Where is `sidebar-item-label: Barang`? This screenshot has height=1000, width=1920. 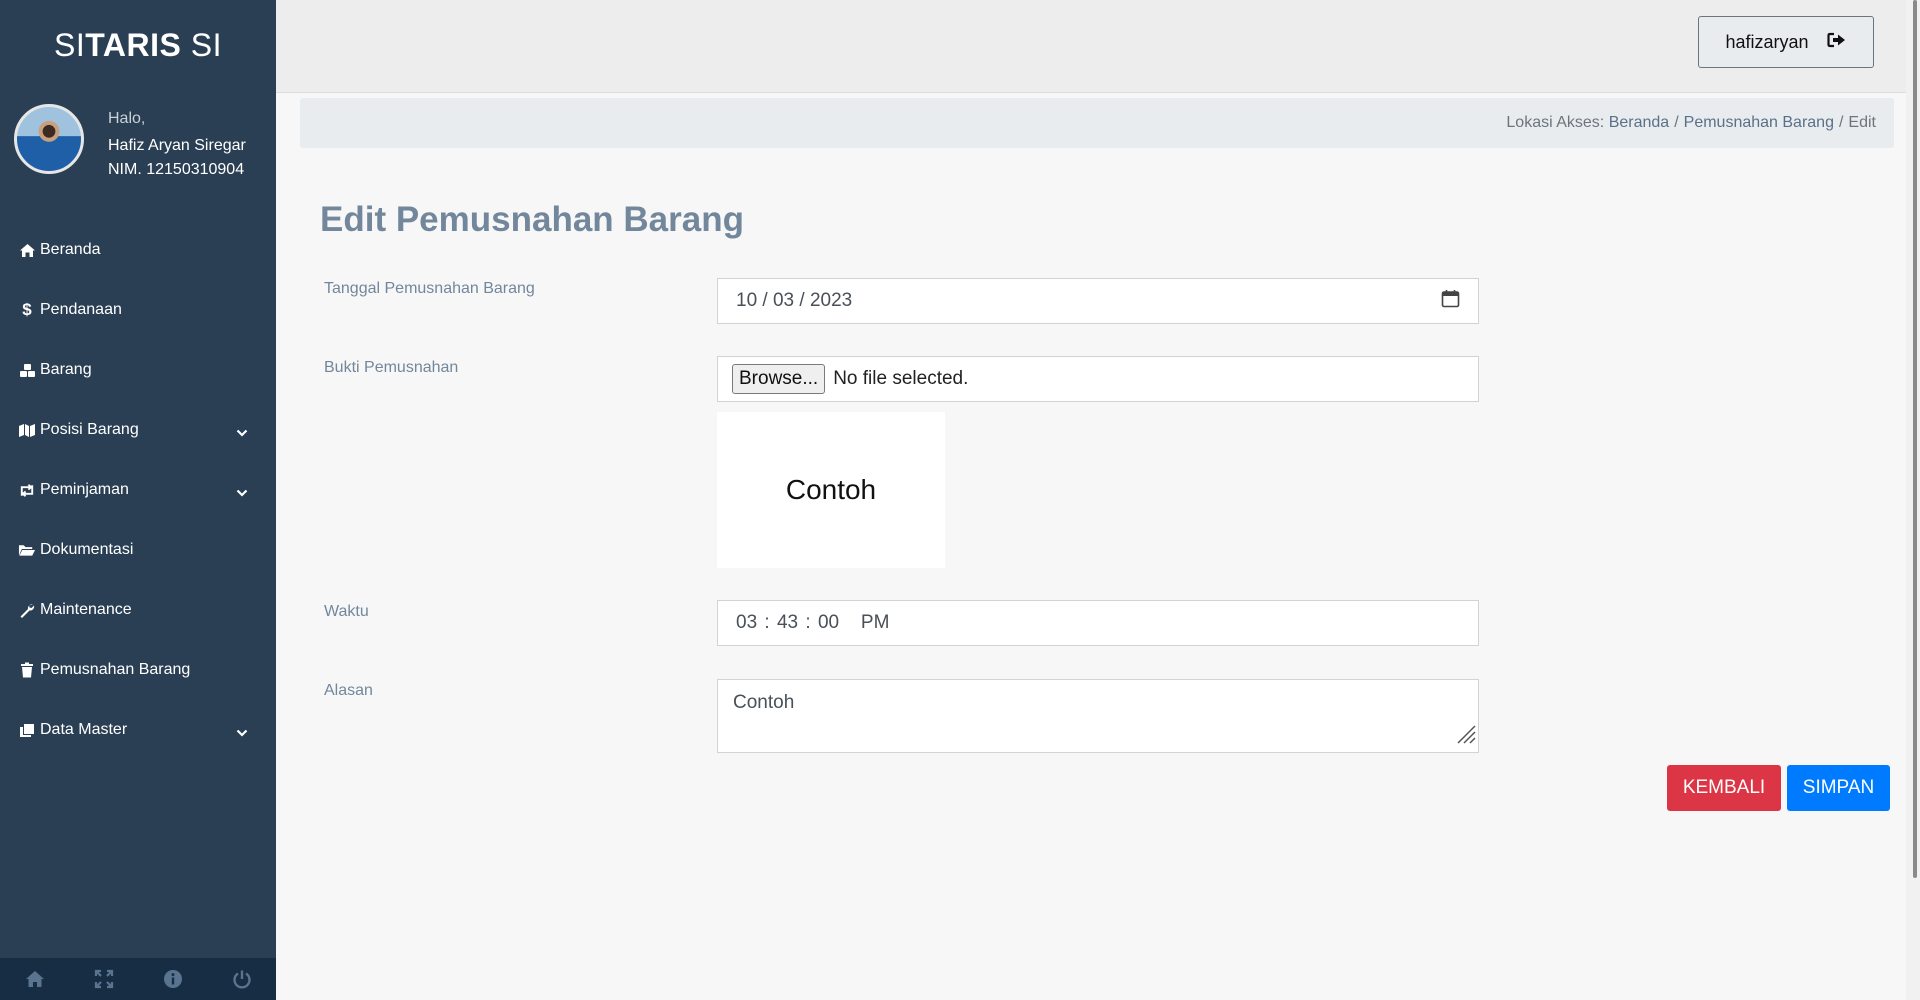
sidebar-item-label: Barang is located at coordinates (66, 369).